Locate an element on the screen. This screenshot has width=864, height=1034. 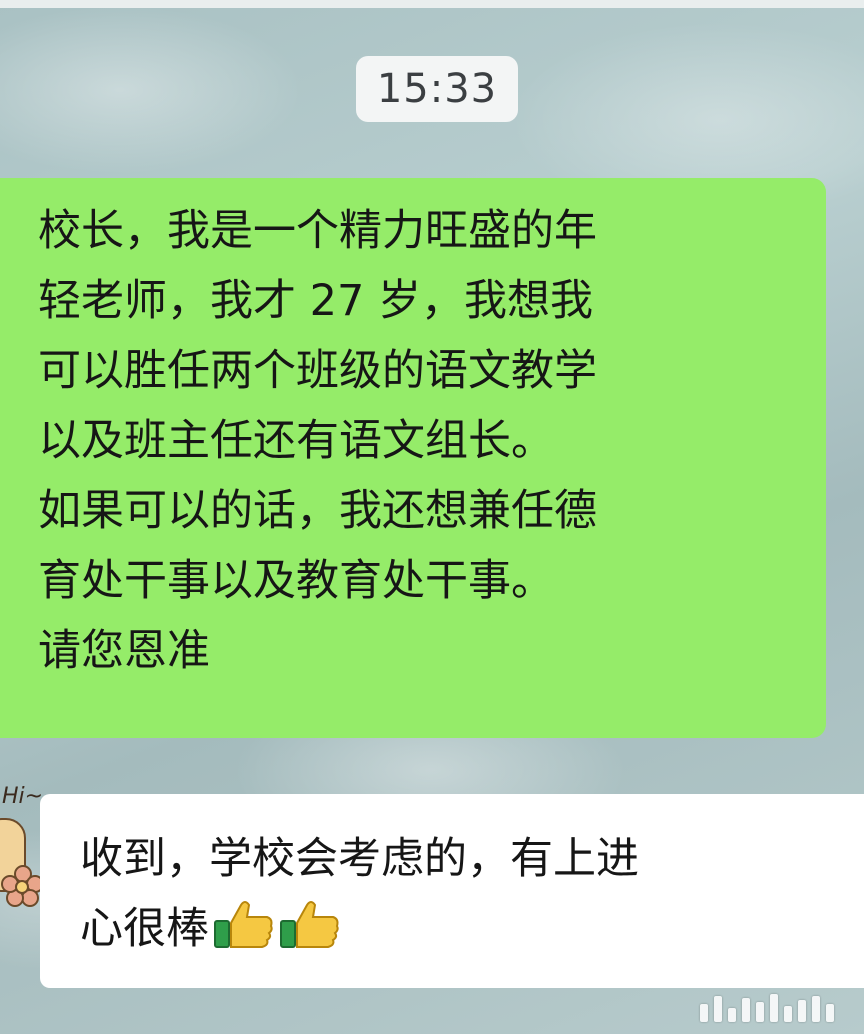
watermark-logo is located at coordinates (775, 1007).